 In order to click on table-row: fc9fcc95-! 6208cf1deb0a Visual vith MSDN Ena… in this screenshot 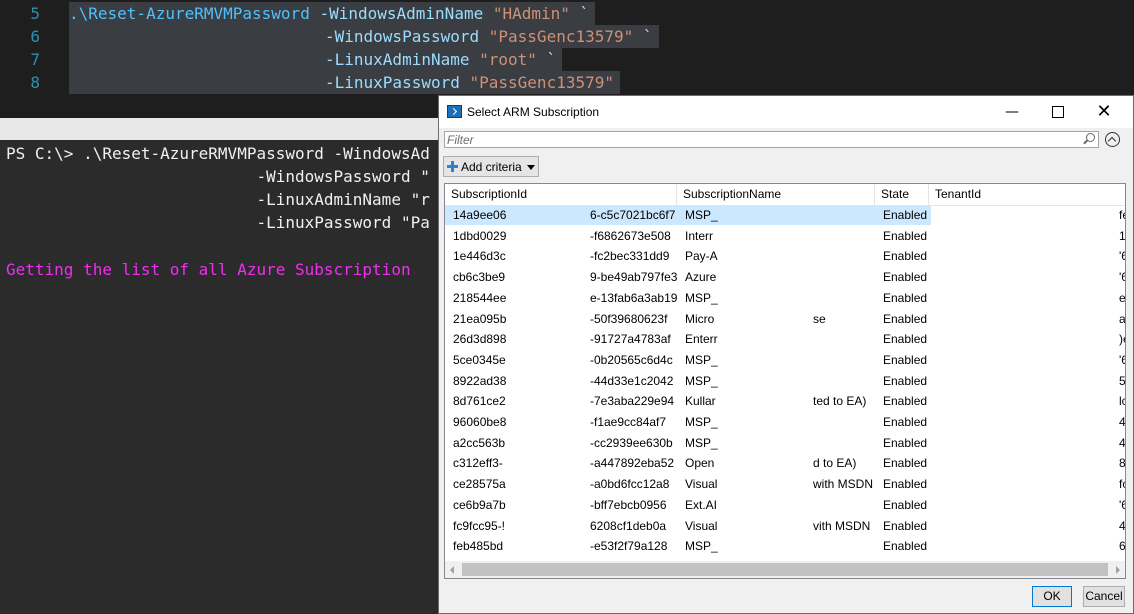, I will do `click(785, 526)`.